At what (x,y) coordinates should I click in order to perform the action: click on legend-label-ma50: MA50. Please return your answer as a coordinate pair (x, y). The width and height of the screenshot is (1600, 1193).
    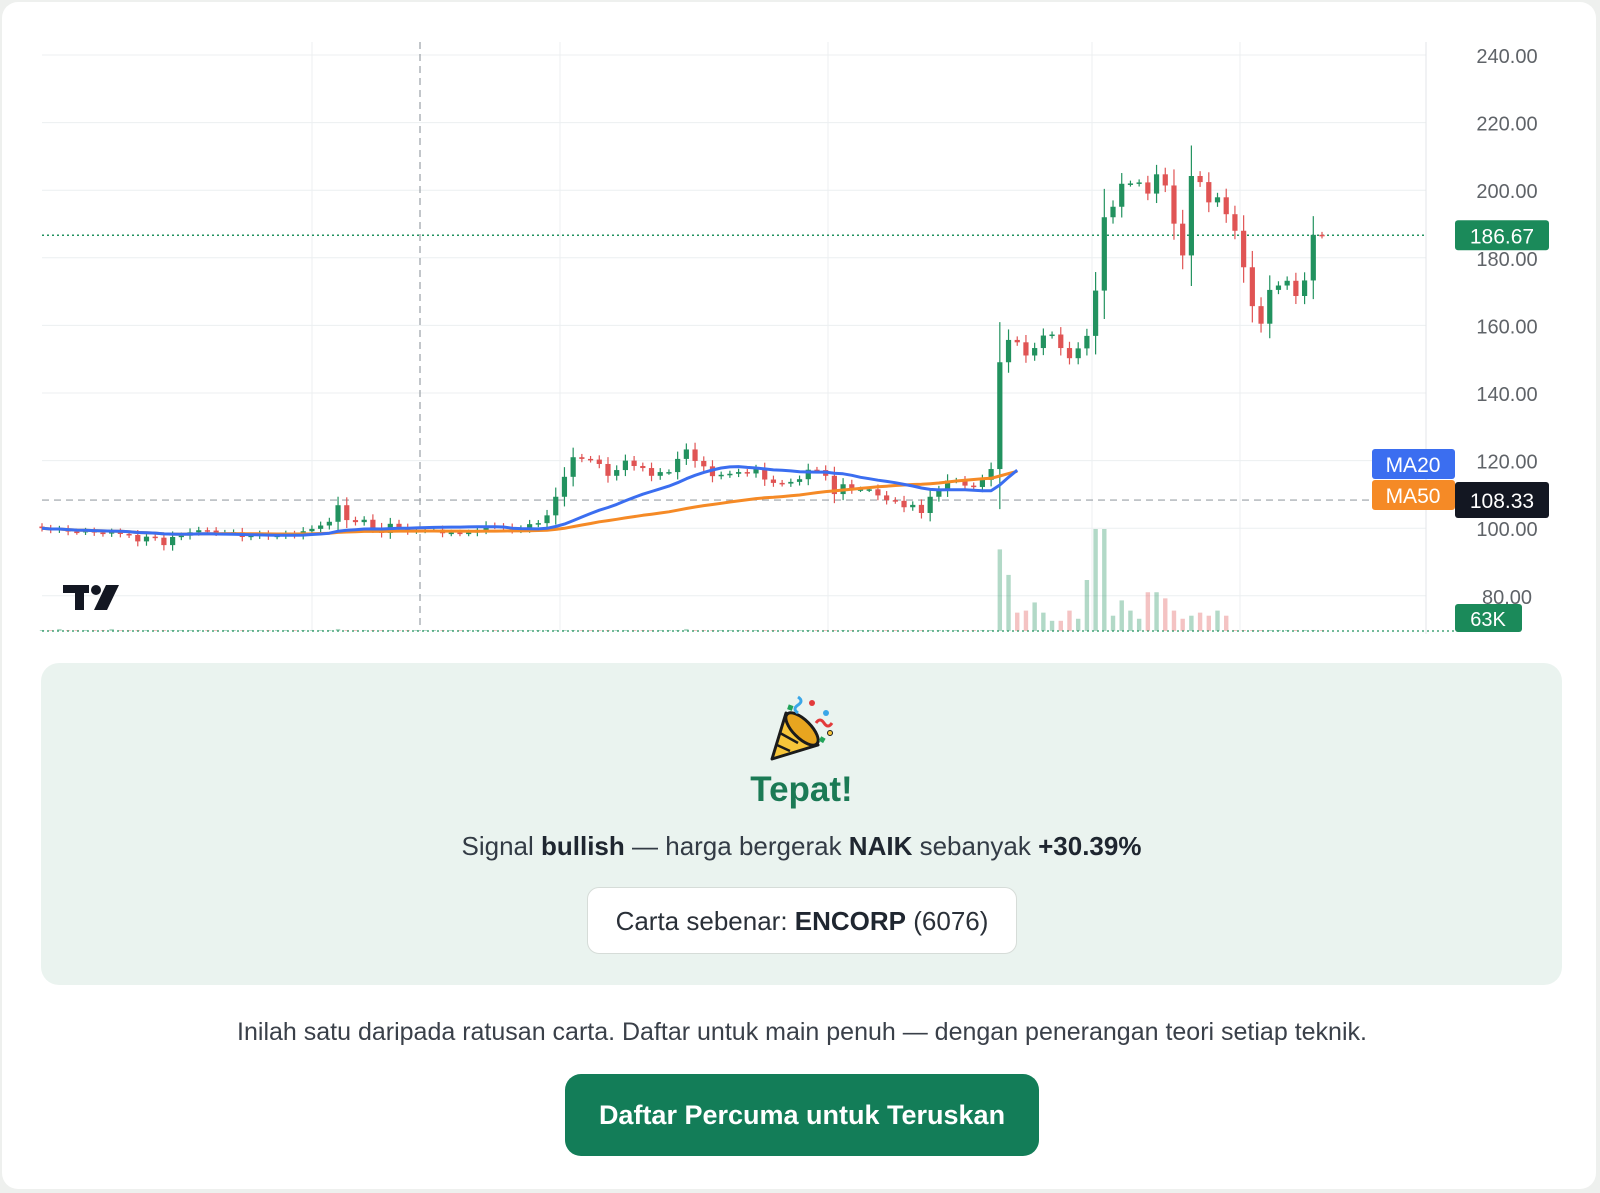
    Looking at the image, I should click on (1413, 496).